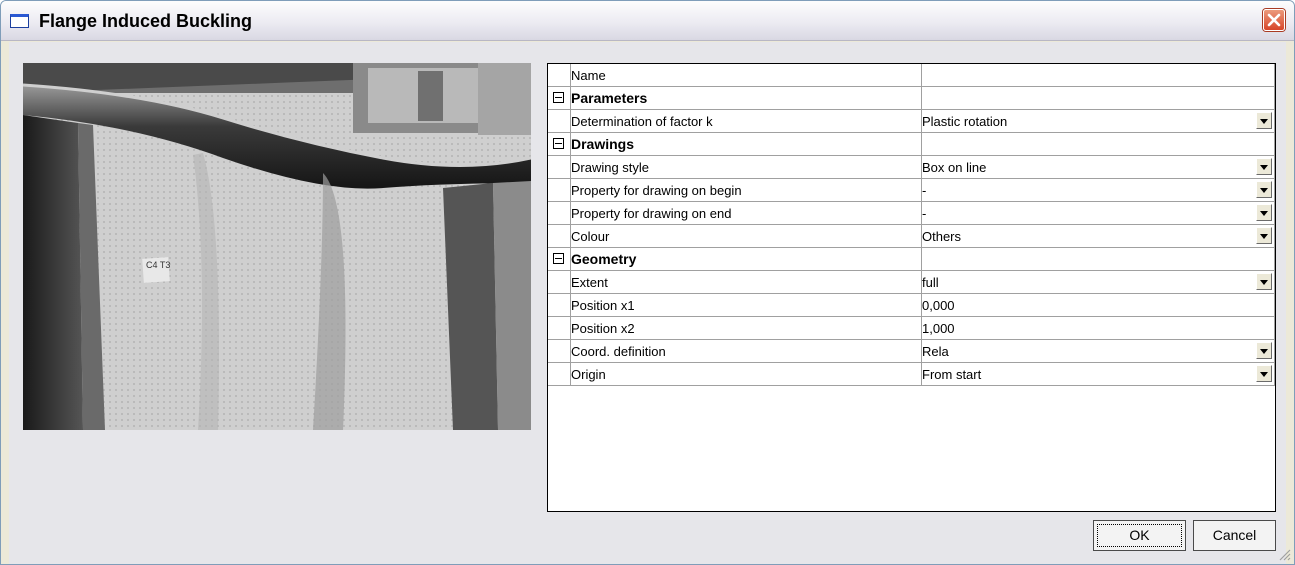 The image size is (1295, 565). Describe the element at coordinates (19, 21) in the screenshot. I see `window-icon` at that location.